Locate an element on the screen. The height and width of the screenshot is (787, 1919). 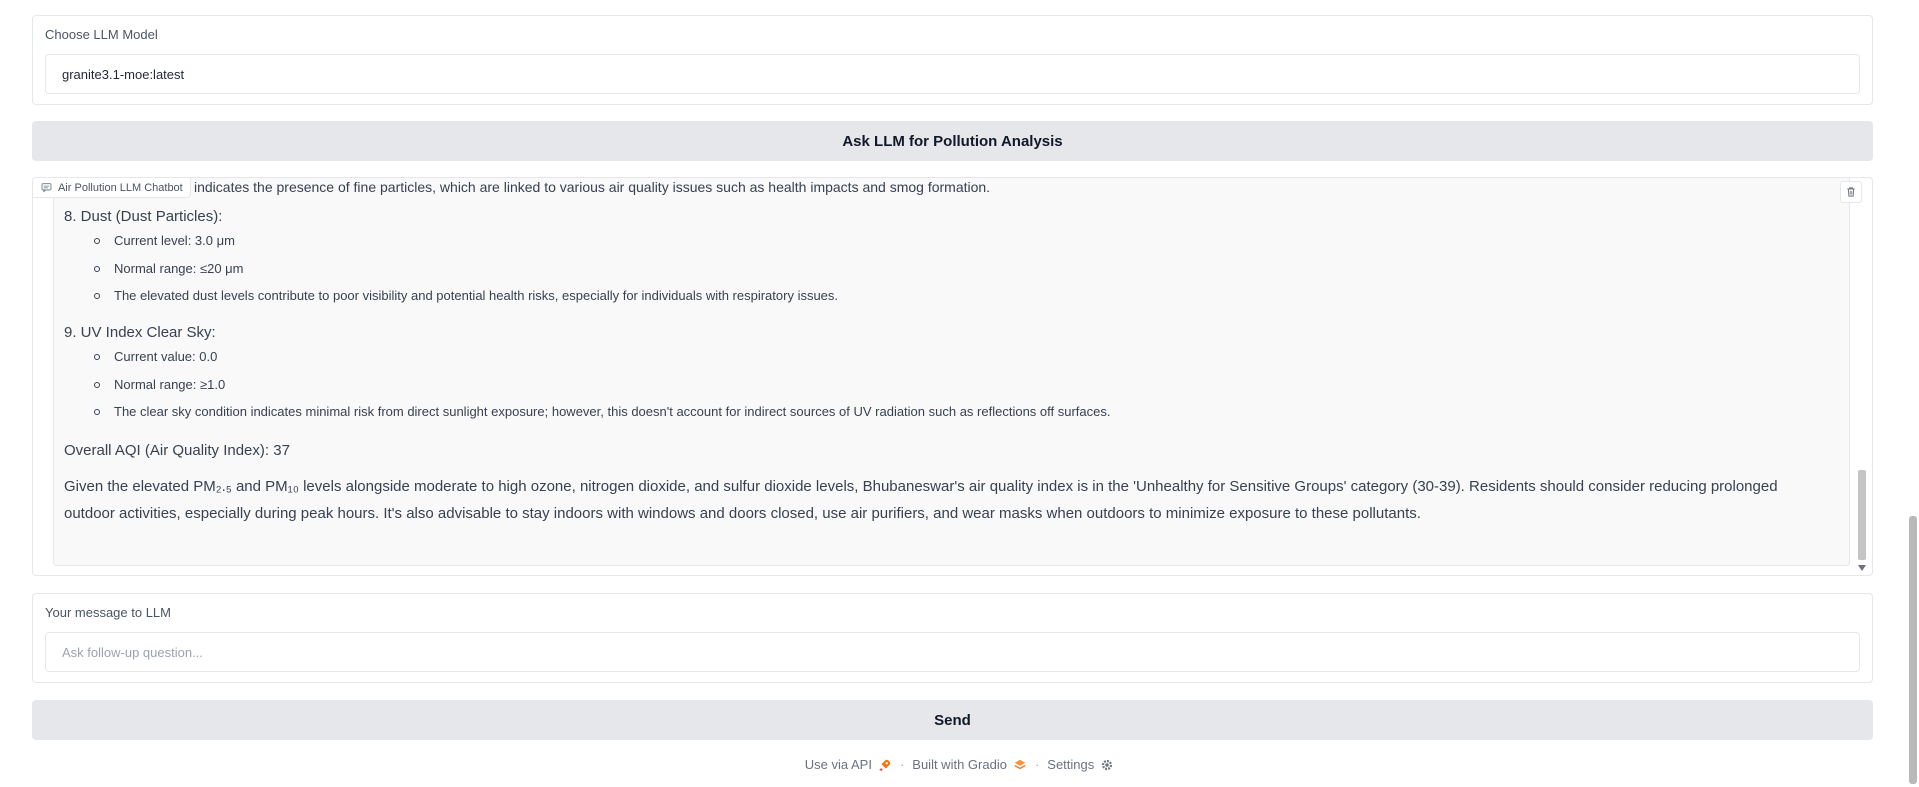
use-via-api-link: Use via API is located at coordinates (848, 764).